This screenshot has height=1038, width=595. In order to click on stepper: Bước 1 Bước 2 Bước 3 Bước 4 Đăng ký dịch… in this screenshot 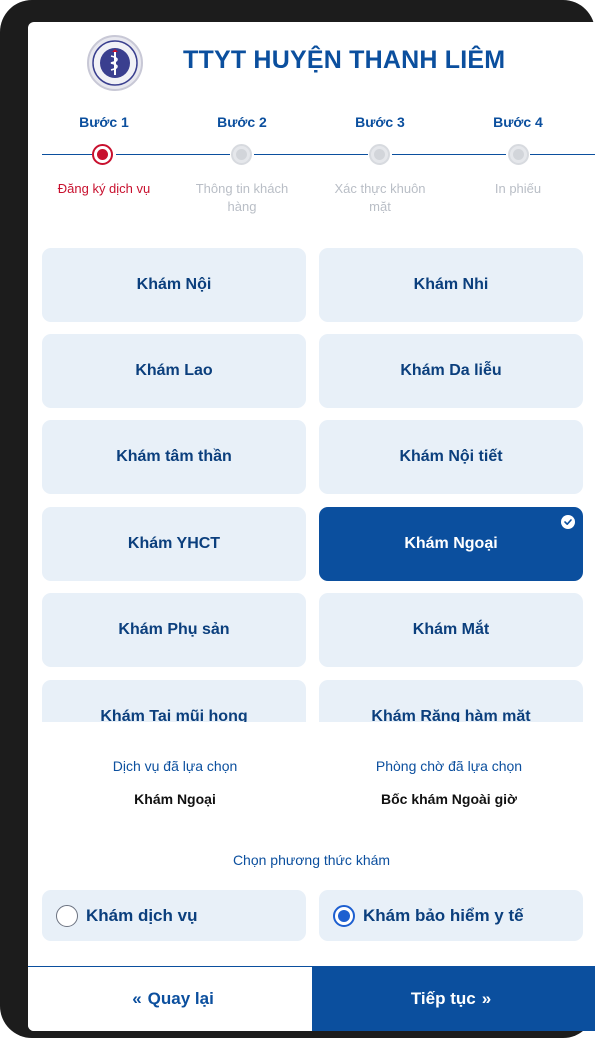, I will do `click(311, 180)`.